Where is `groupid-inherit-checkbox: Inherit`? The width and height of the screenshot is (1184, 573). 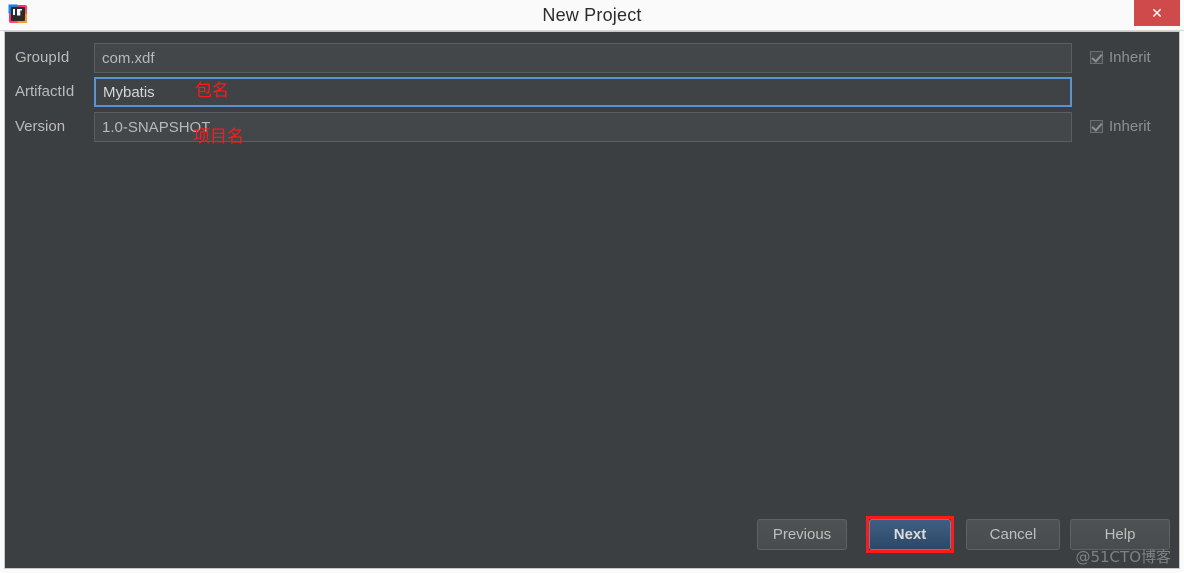
groupid-inherit-checkbox: Inherit is located at coordinates (1120, 58).